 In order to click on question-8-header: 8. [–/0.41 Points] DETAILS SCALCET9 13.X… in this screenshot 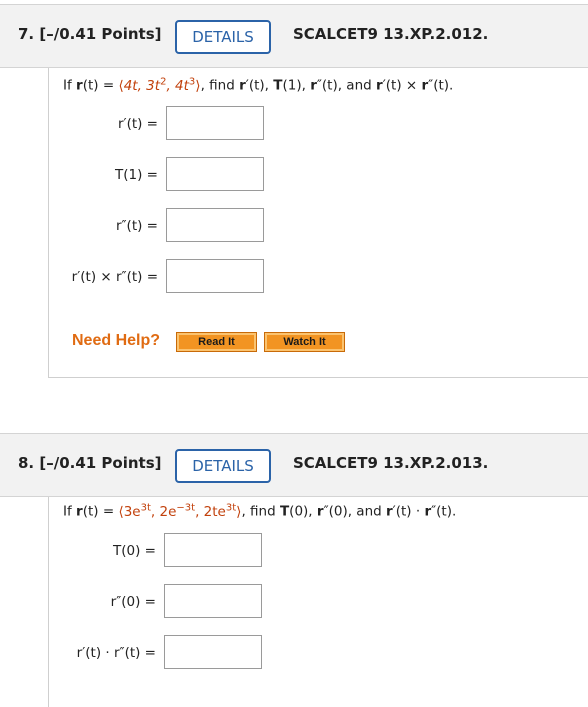, I will do `click(294, 465)`.